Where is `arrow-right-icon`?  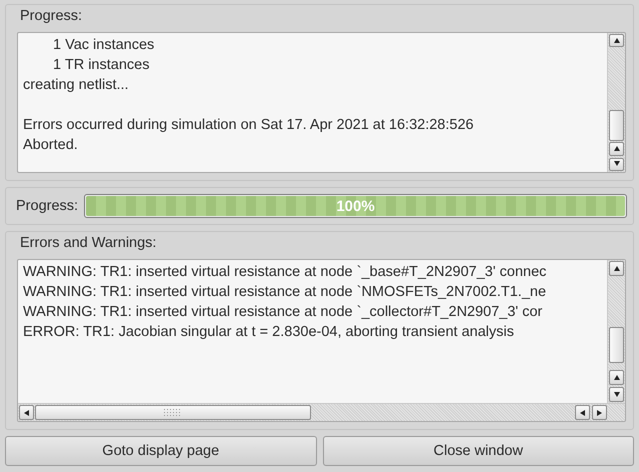 arrow-right-icon is located at coordinates (600, 412).